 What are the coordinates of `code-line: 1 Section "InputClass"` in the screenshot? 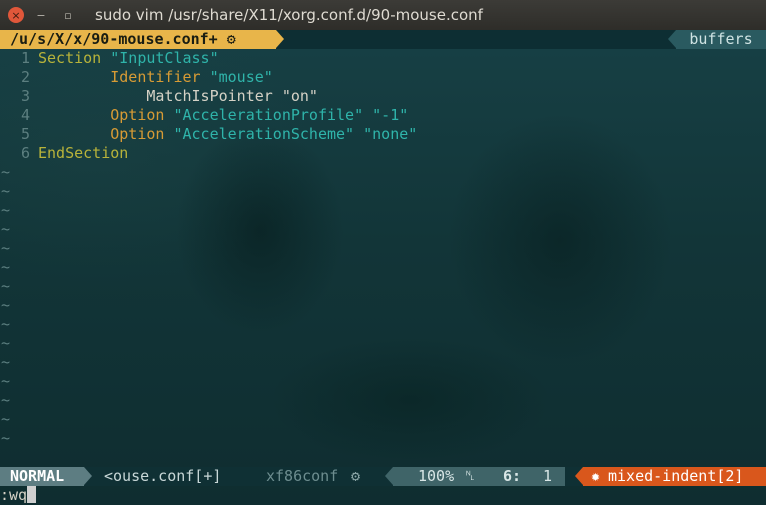 It's located at (383, 58).